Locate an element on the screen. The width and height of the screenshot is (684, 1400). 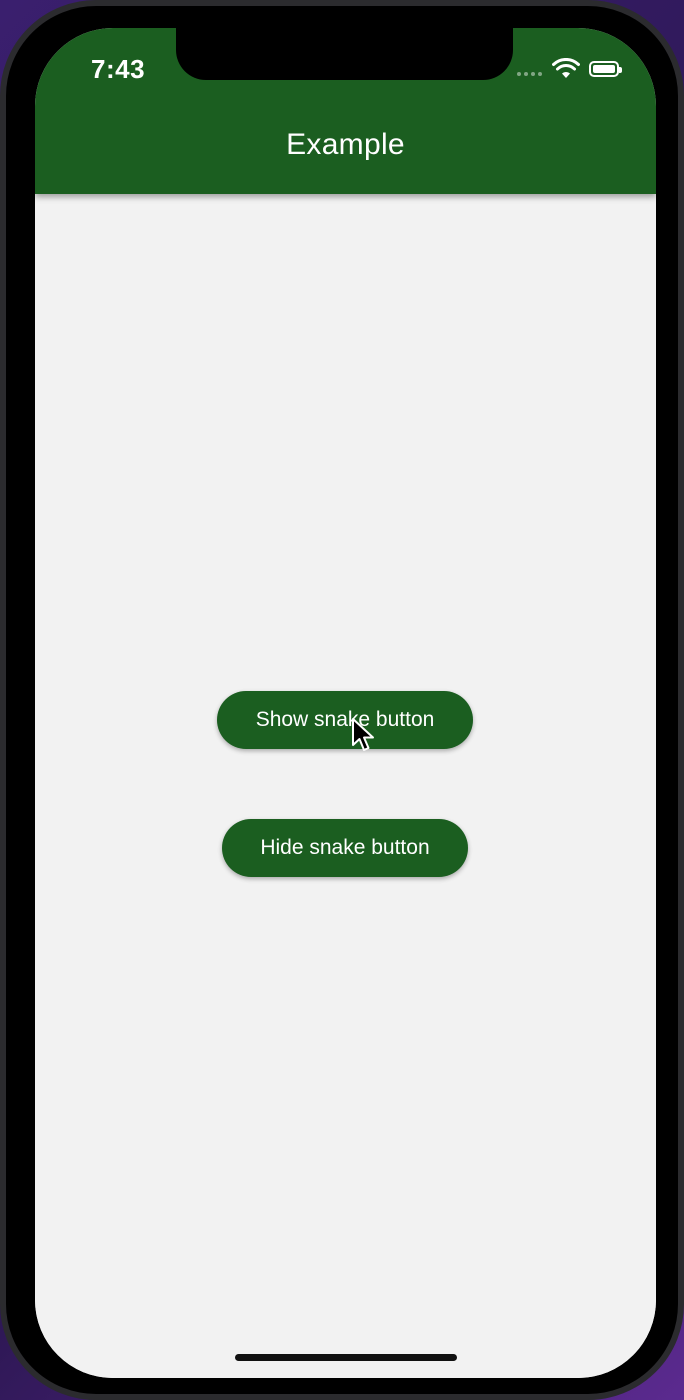
status-time: 7:43 is located at coordinates (118, 69).